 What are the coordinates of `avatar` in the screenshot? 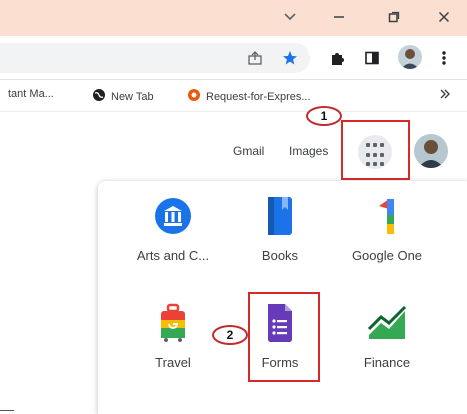 It's located at (431, 151).